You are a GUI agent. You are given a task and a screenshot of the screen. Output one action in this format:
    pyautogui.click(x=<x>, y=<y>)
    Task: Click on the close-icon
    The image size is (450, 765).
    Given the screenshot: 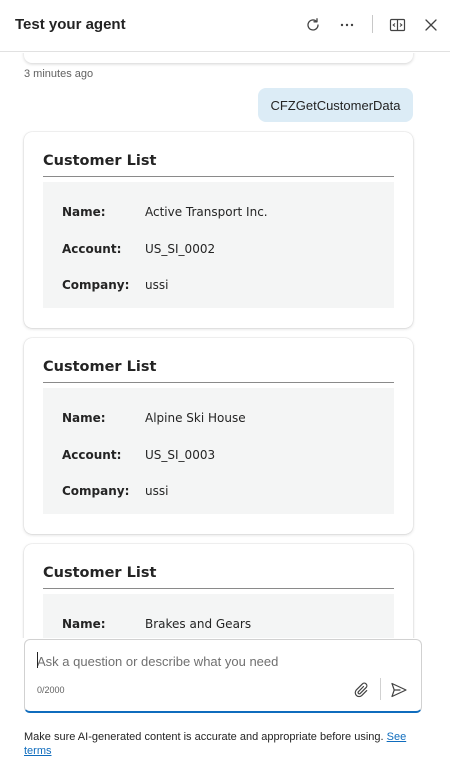 What is the action you would take?
    pyautogui.click(x=431, y=25)
    